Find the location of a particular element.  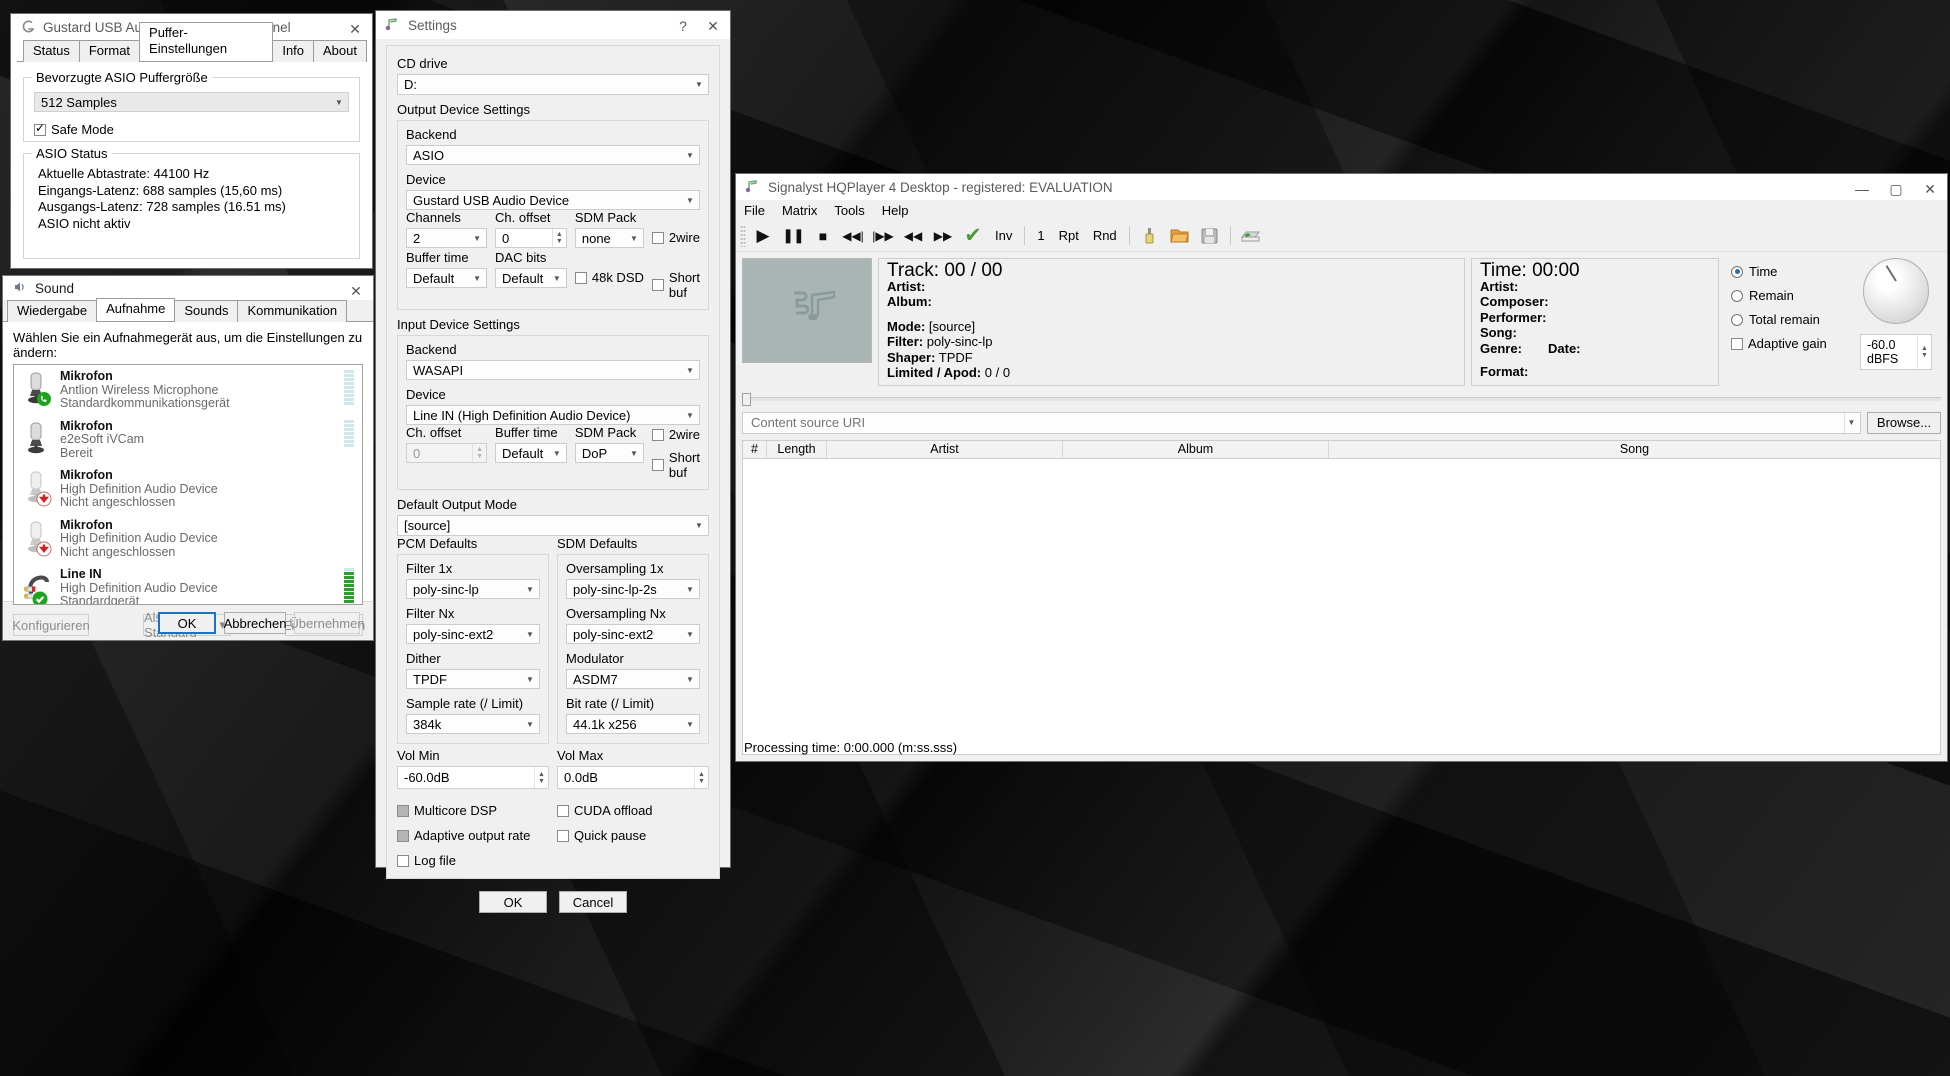

hqplayer-toolbar: ▶ ❚❚ ■ ◀◀| |▶▶ ◀◀ ▶▶ ✔ Inv 1 Rpt Rnd is located at coordinates (1341, 236).